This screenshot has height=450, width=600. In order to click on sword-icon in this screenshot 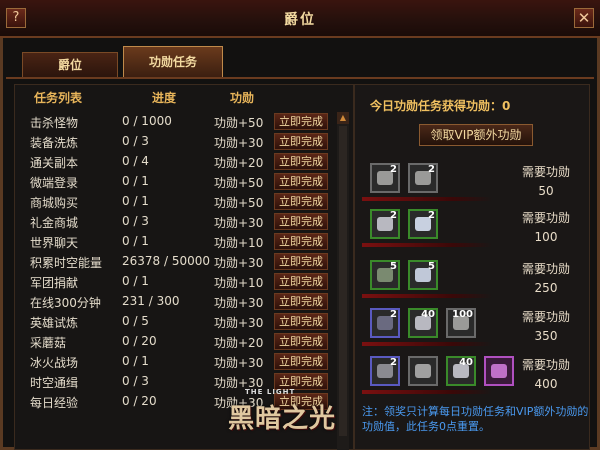, I will do `click(423, 371)`.